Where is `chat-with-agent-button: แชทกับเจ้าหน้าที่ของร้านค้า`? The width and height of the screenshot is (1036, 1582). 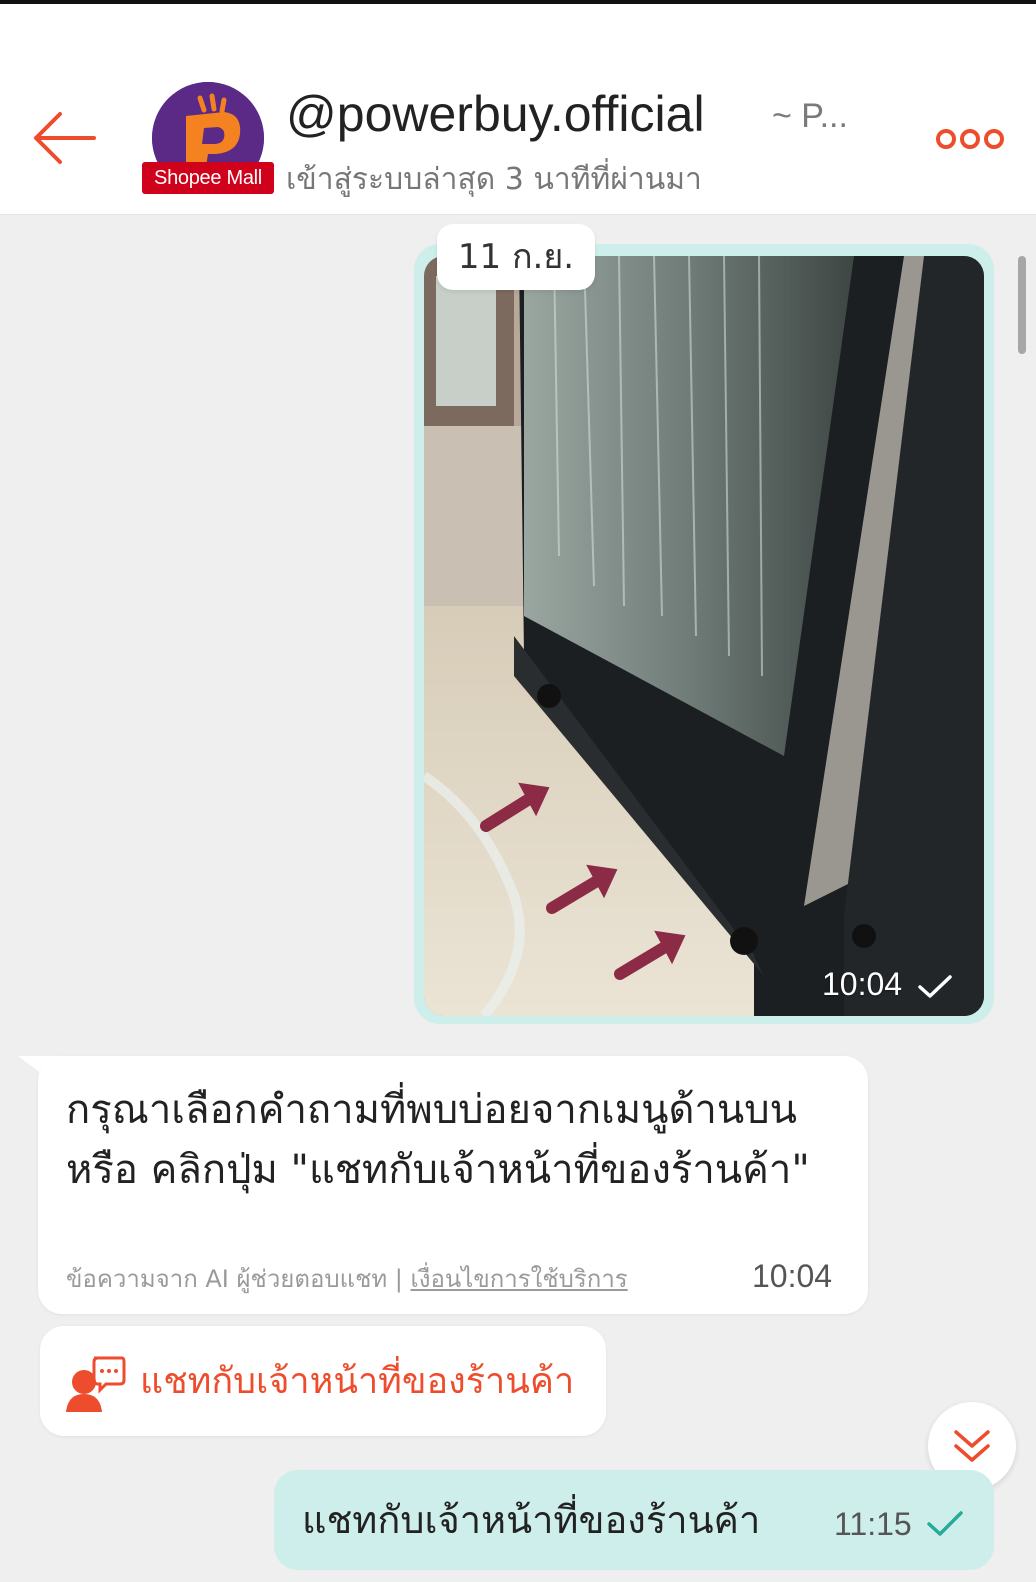
chat-with-agent-button: แชทกับเจ้าหน้าที่ของร้านค้า is located at coordinates (323, 1381).